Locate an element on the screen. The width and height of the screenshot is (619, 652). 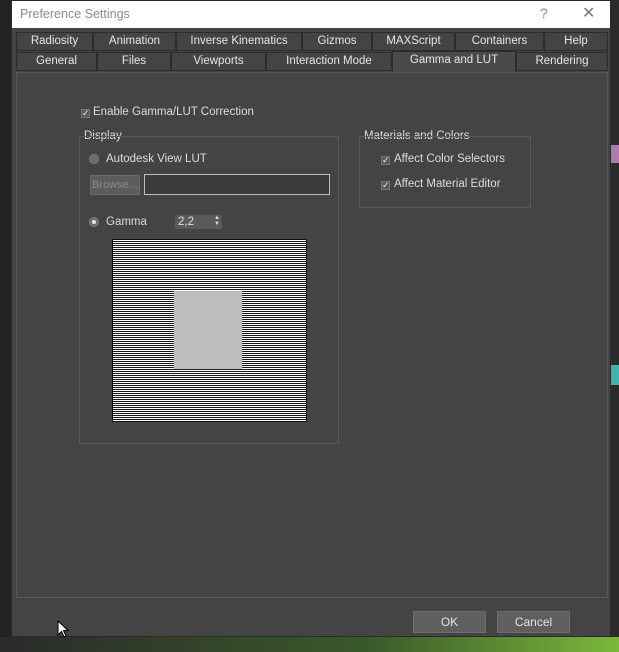
gamma-test-square is located at coordinates (208, 330).